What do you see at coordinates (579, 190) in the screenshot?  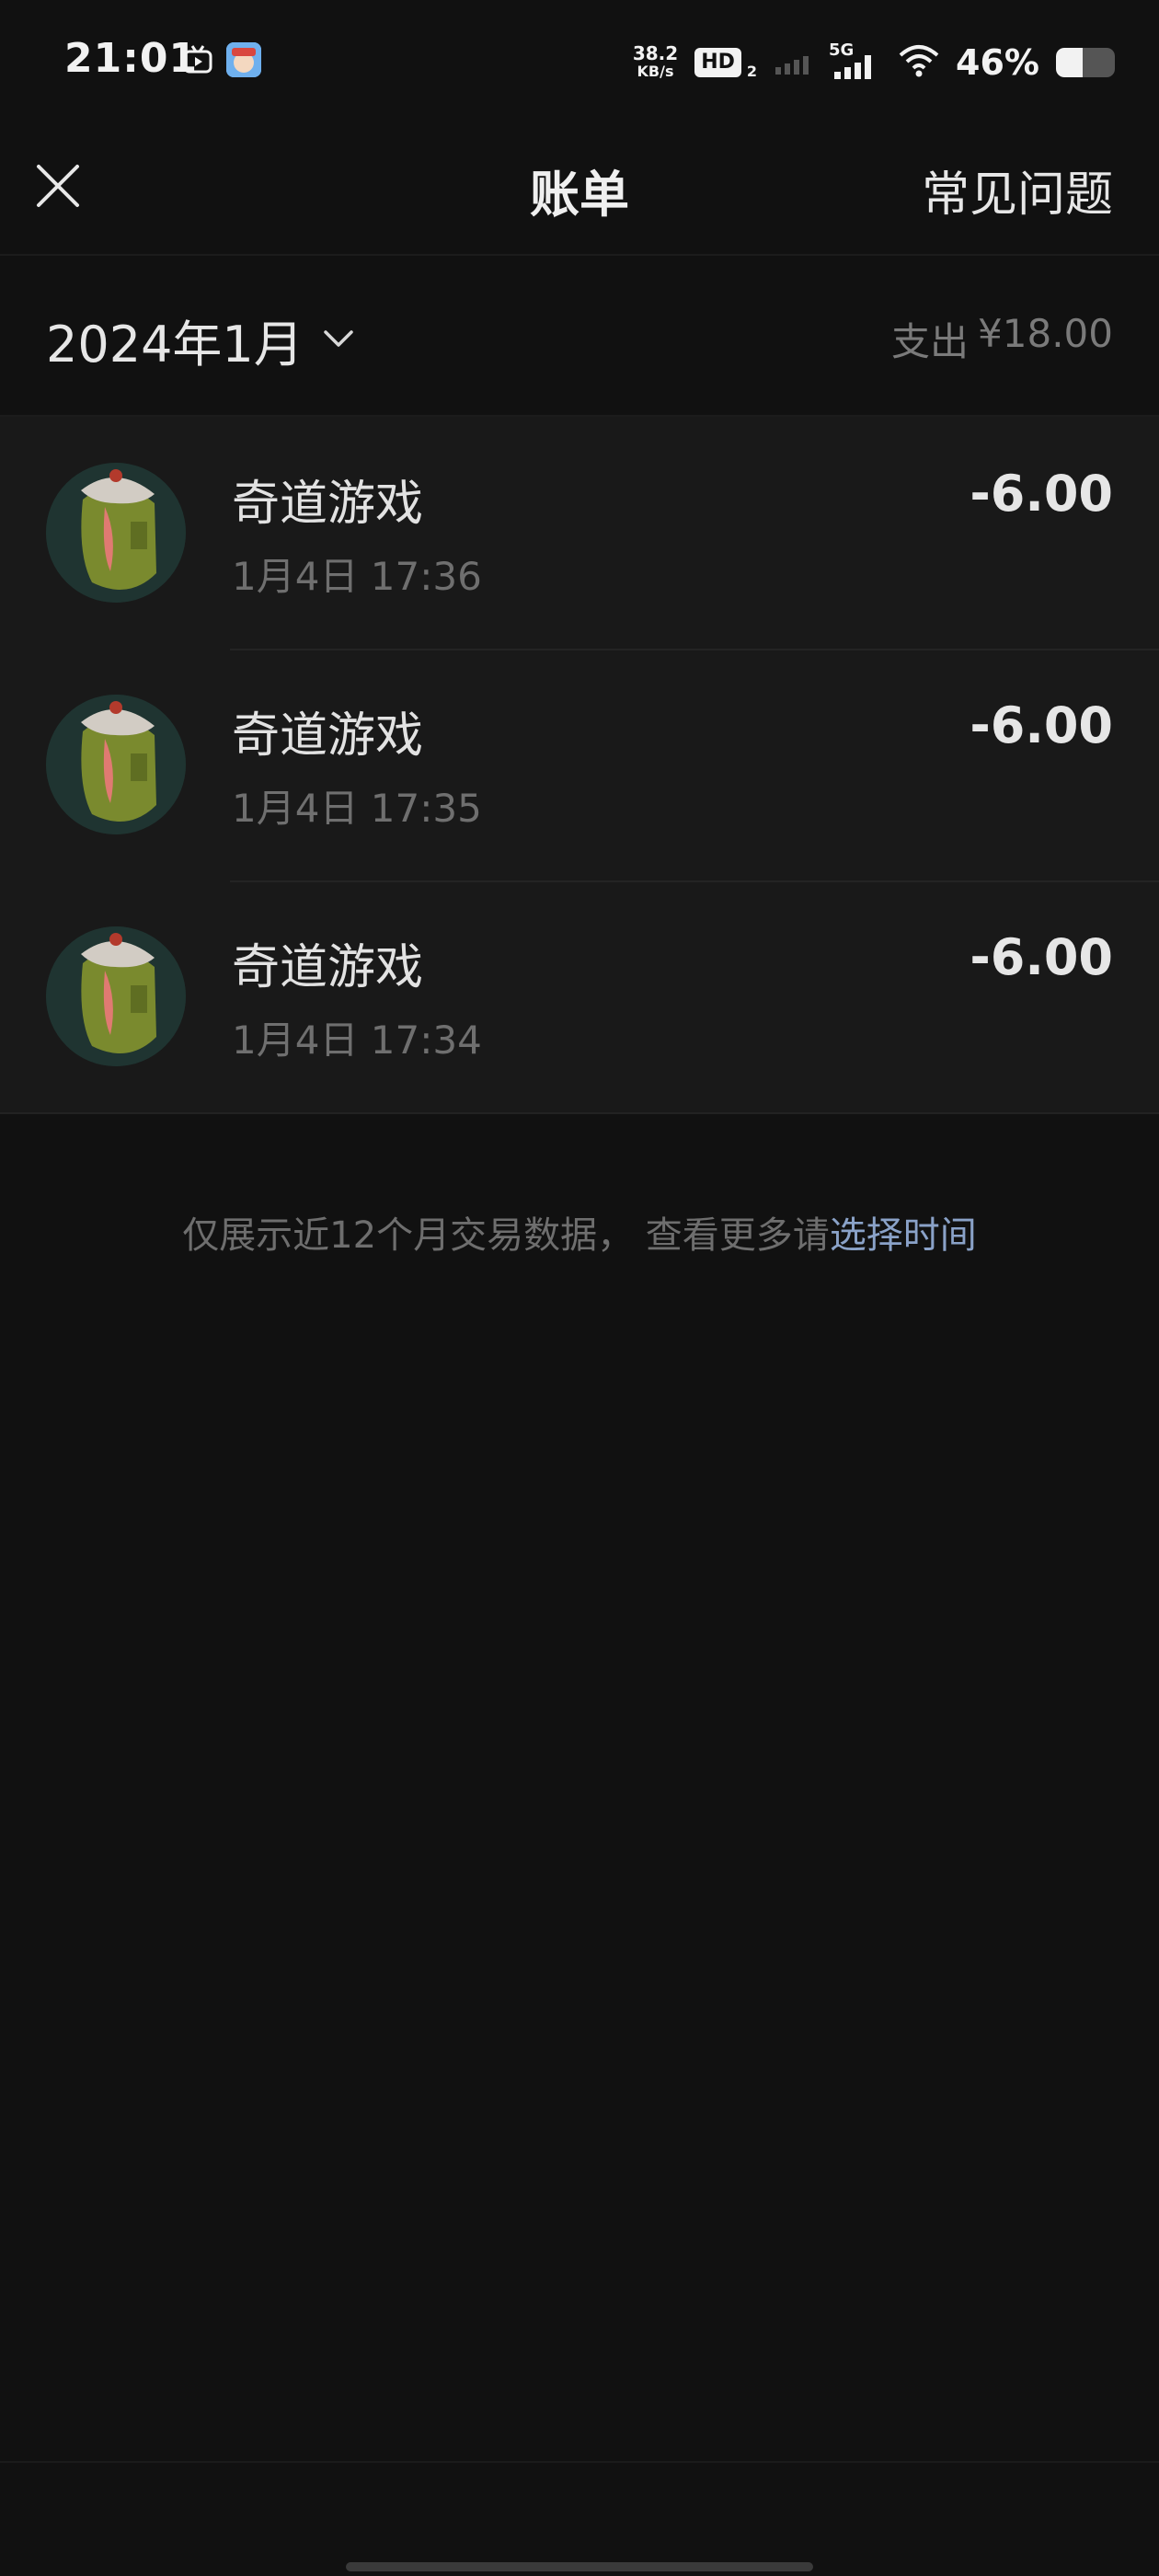 I see `nav-bar: 账单 常见问题` at bounding box center [579, 190].